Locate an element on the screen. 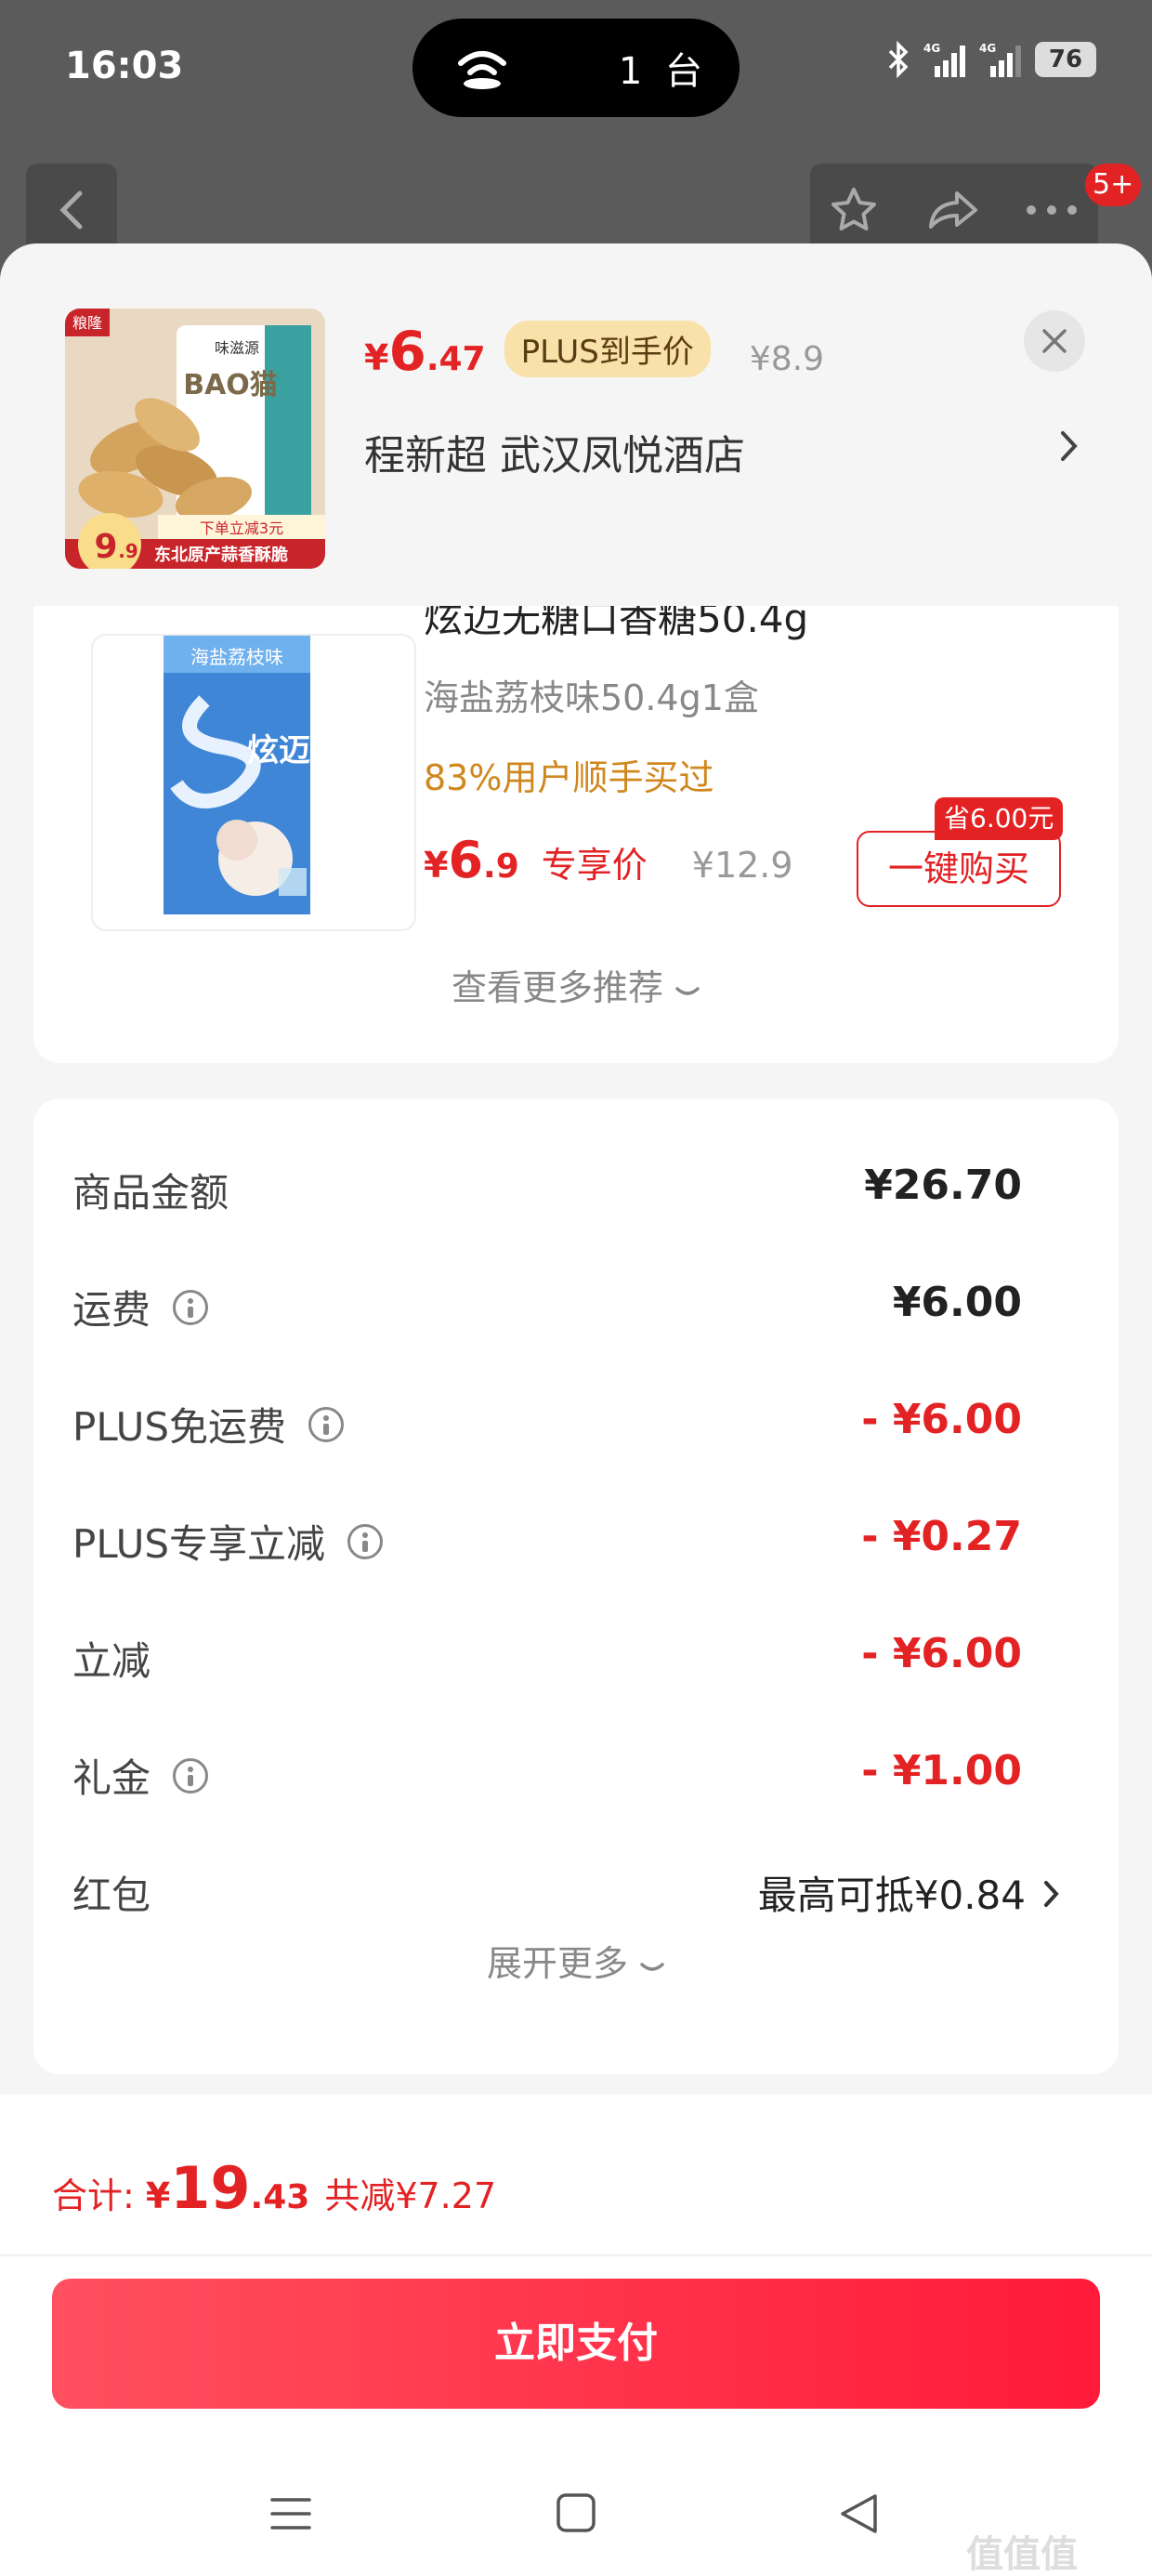  summary-row-label-text: 礼金 is located at coordinates (111, 1778).